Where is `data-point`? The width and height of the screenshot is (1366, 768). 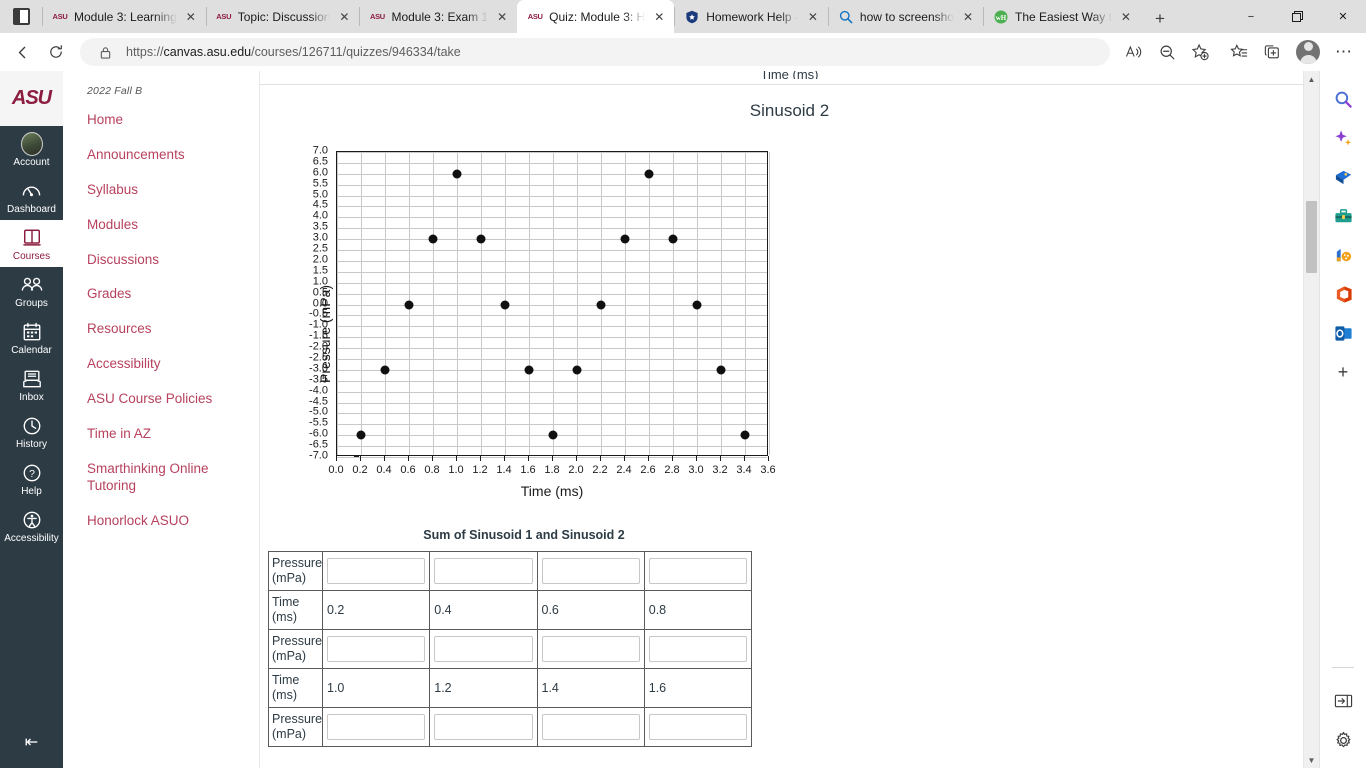
data-point is located at coordinates (409, 304).